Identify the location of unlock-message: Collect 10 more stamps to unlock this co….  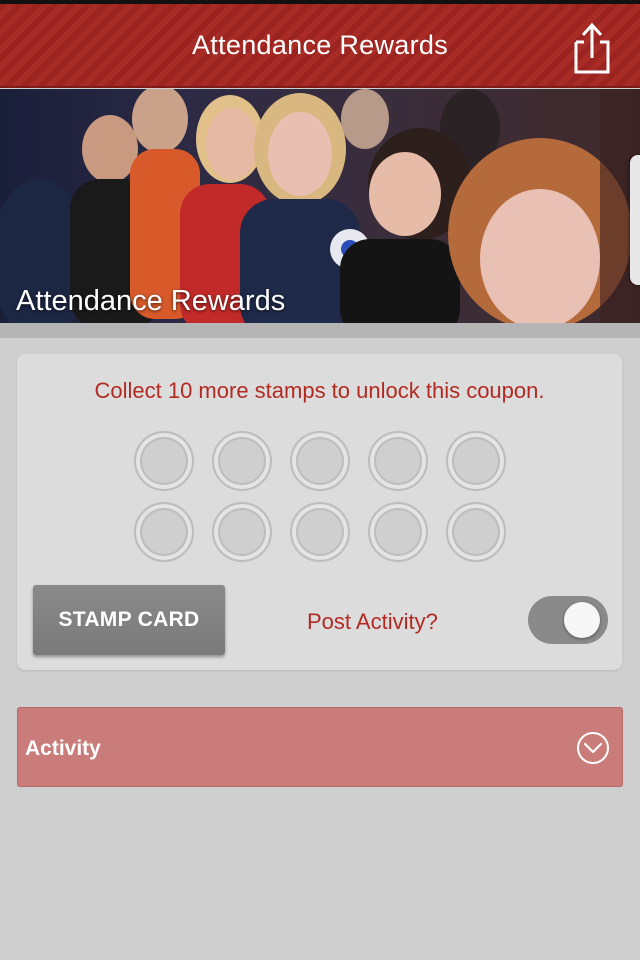
(319, 390).